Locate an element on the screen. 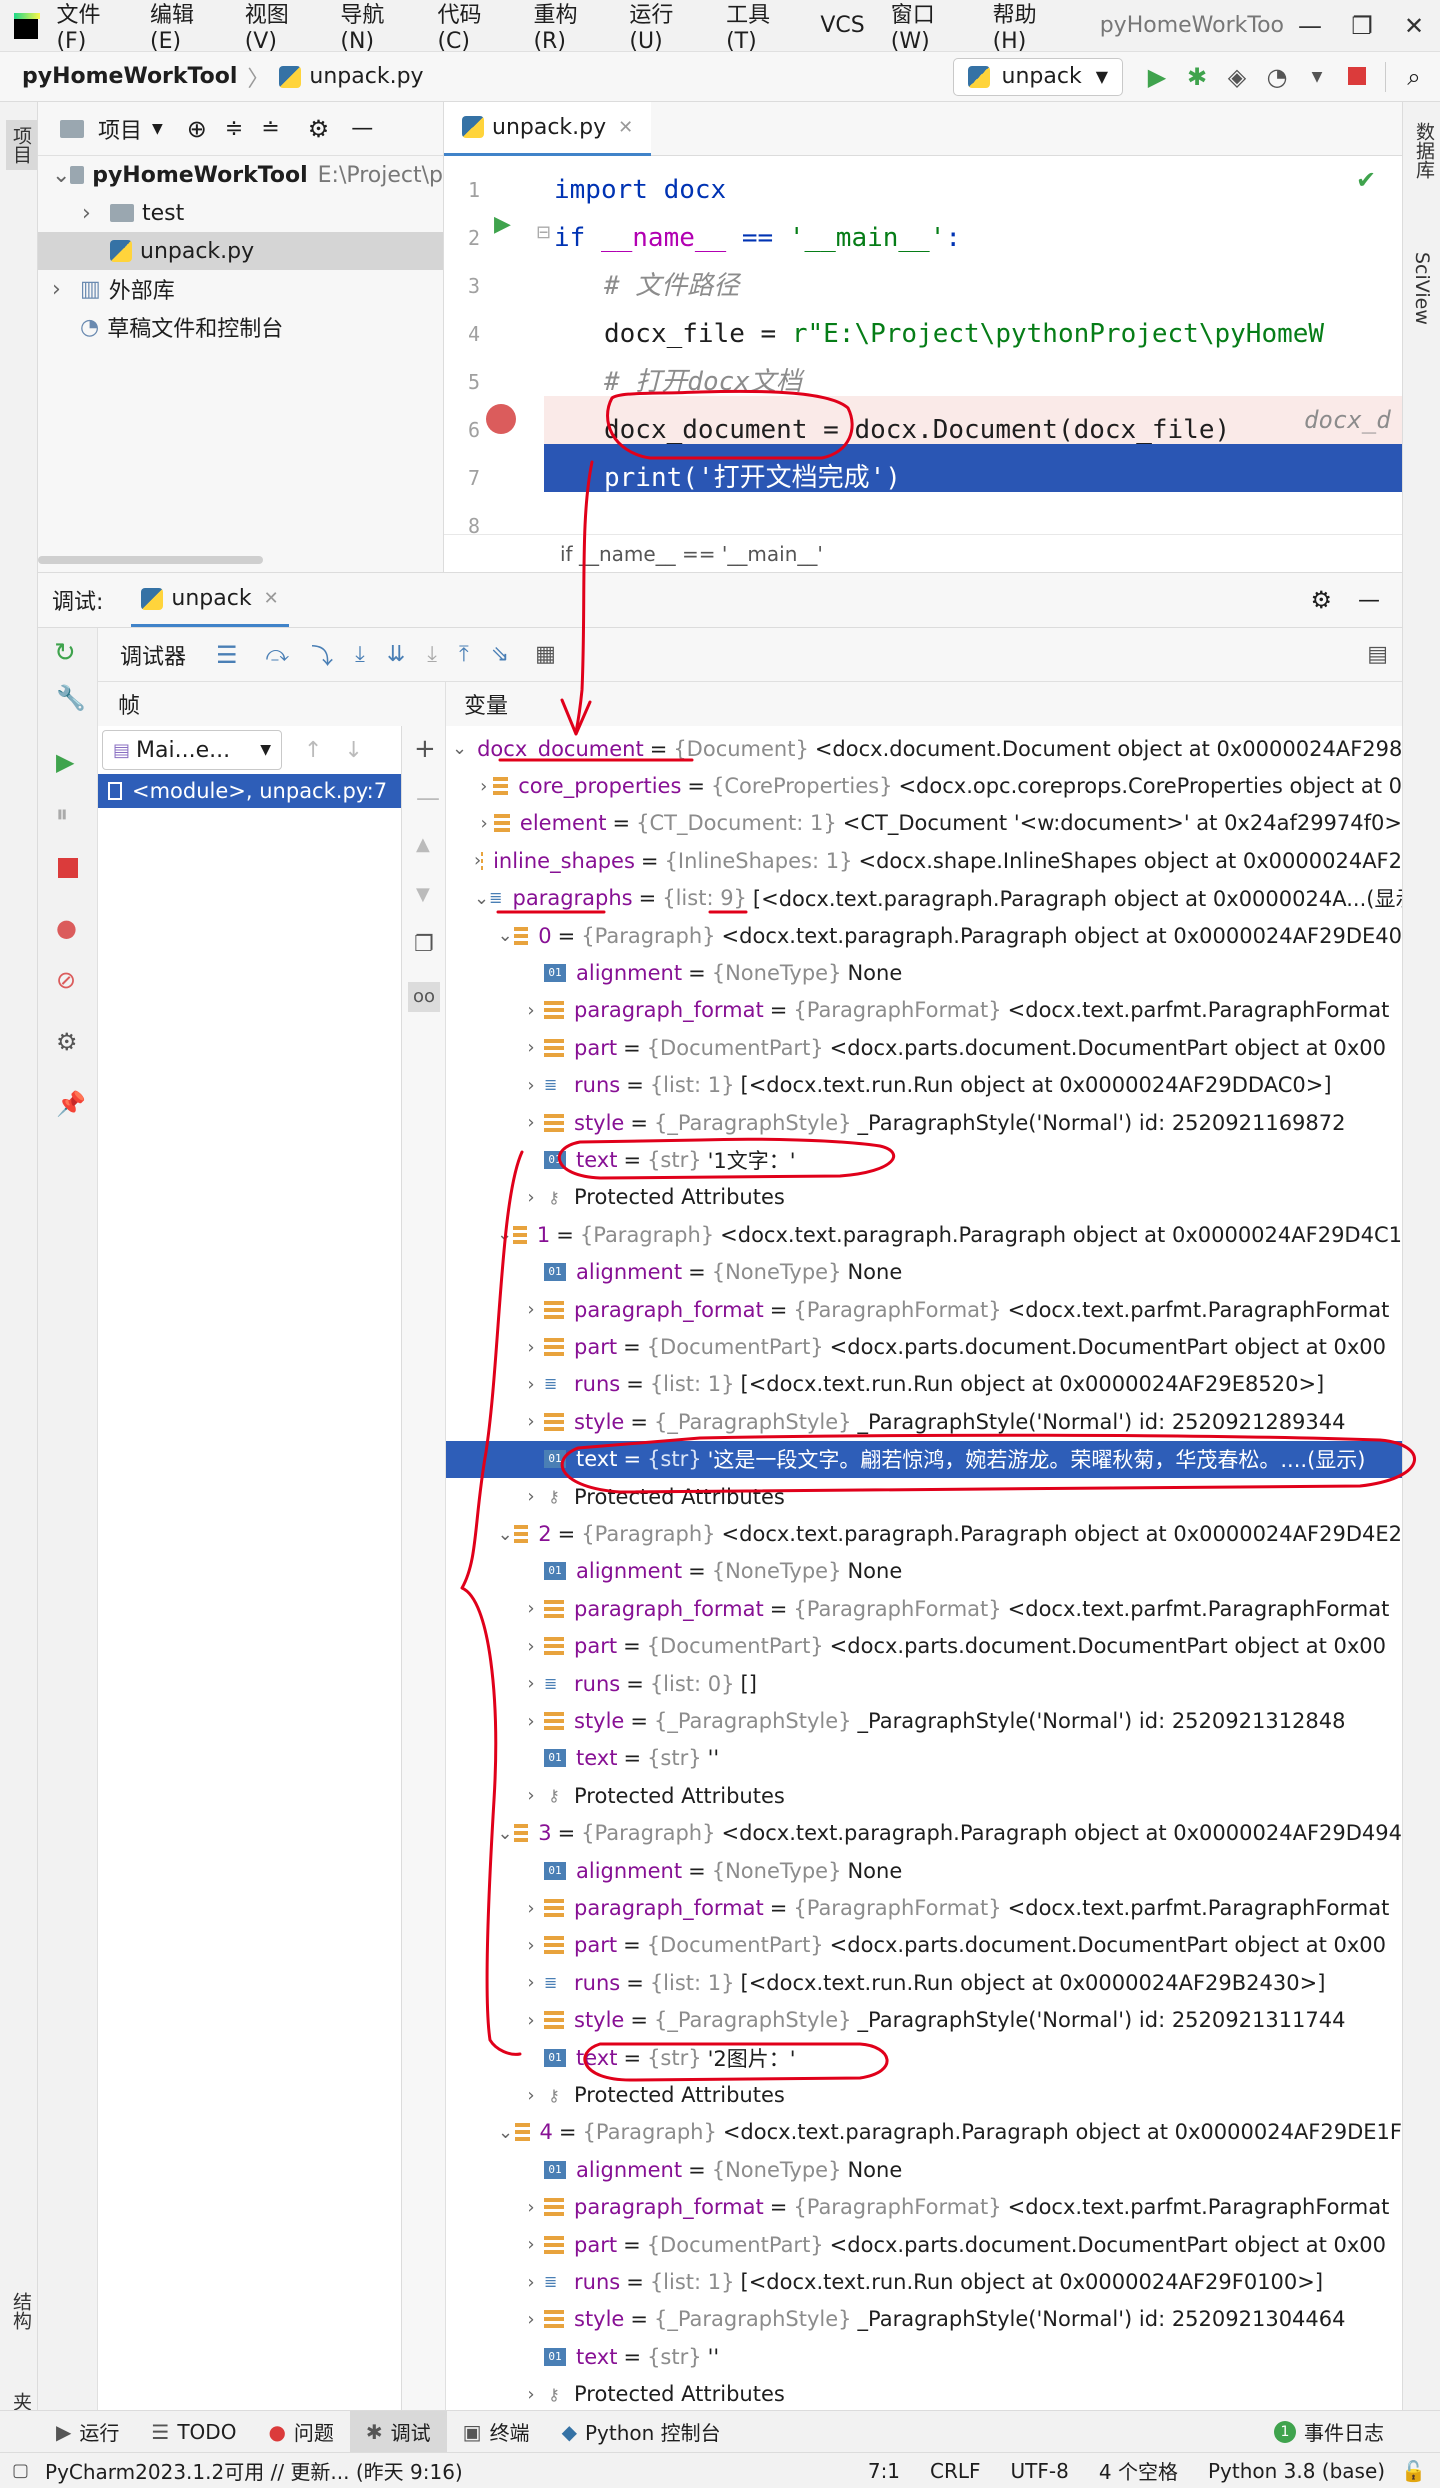  add-watch-icon: + is located at coordinates (425, 749).